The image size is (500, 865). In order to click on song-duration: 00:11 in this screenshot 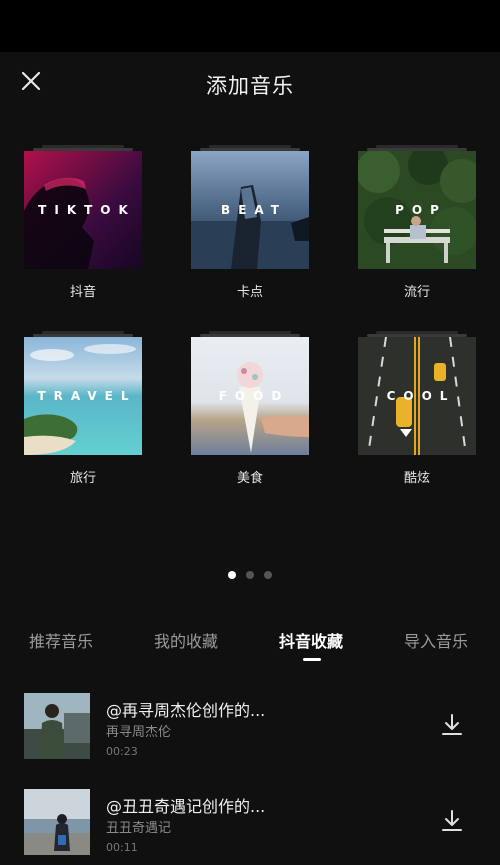, I will do `click(122, 847)`.